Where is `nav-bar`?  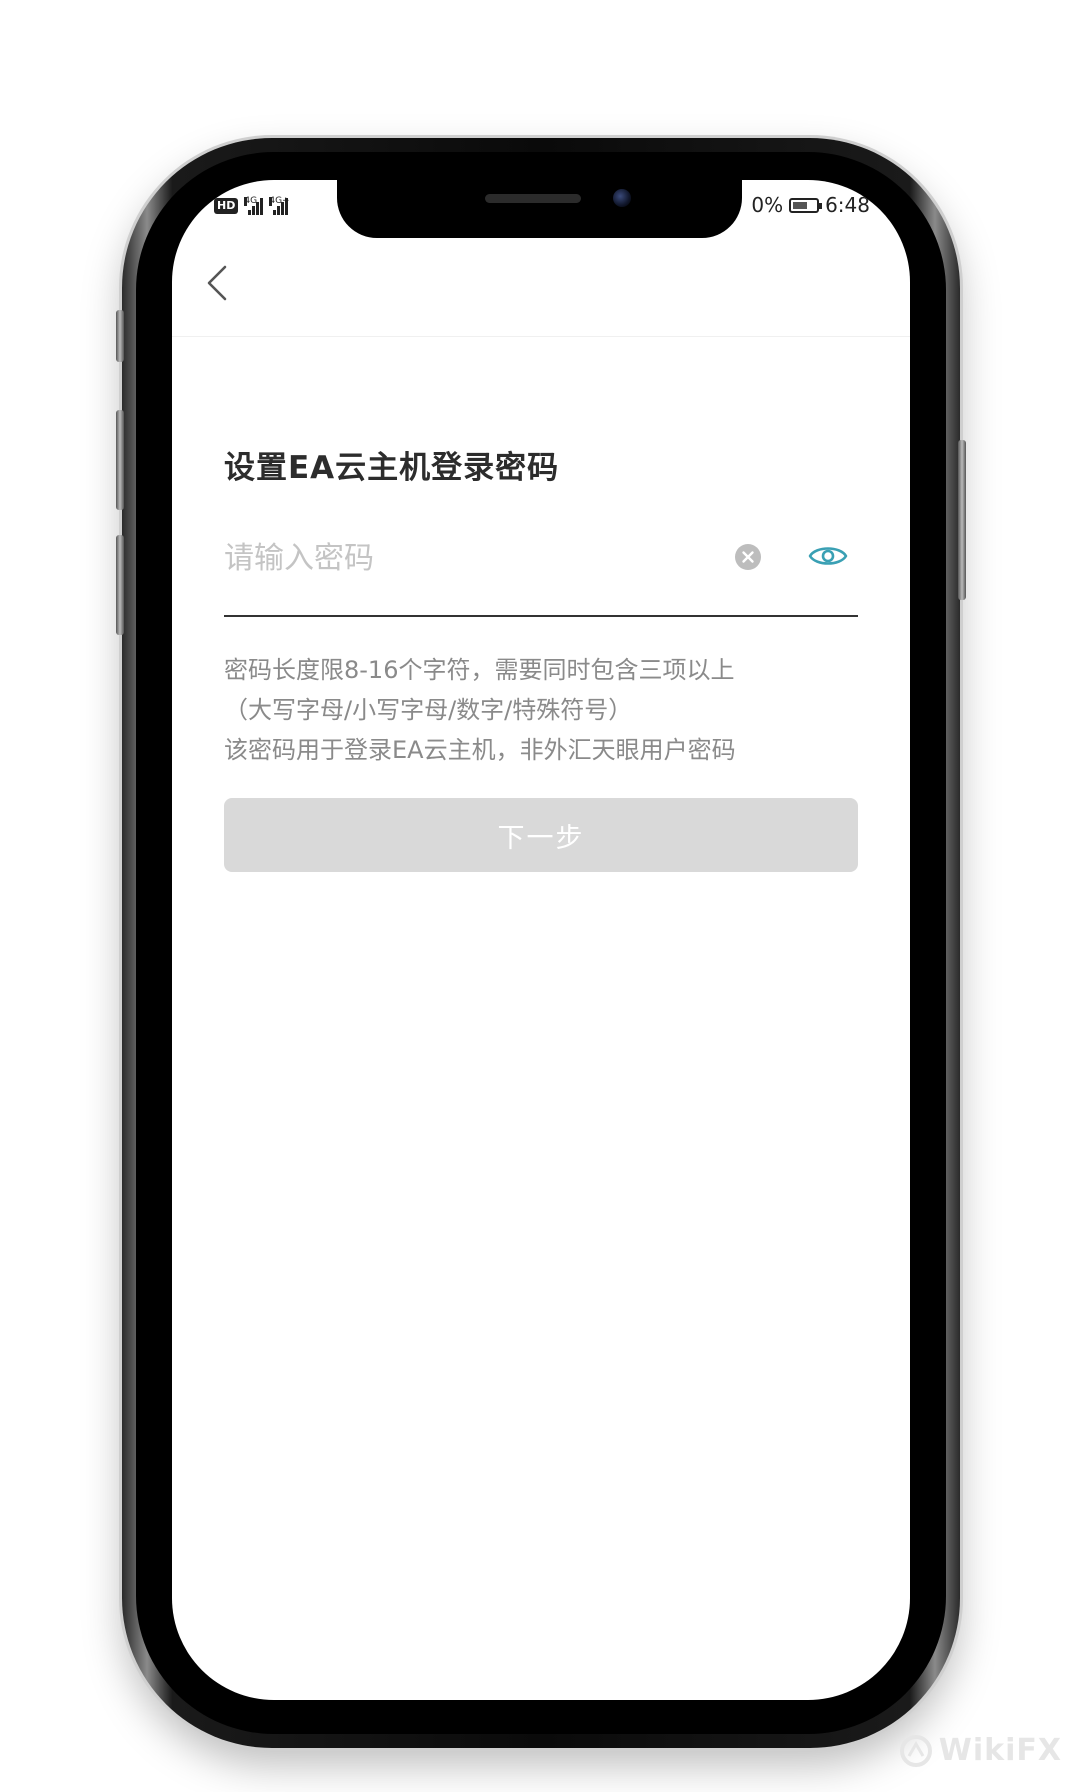 nav-bar is located at coordinates (541, 288).